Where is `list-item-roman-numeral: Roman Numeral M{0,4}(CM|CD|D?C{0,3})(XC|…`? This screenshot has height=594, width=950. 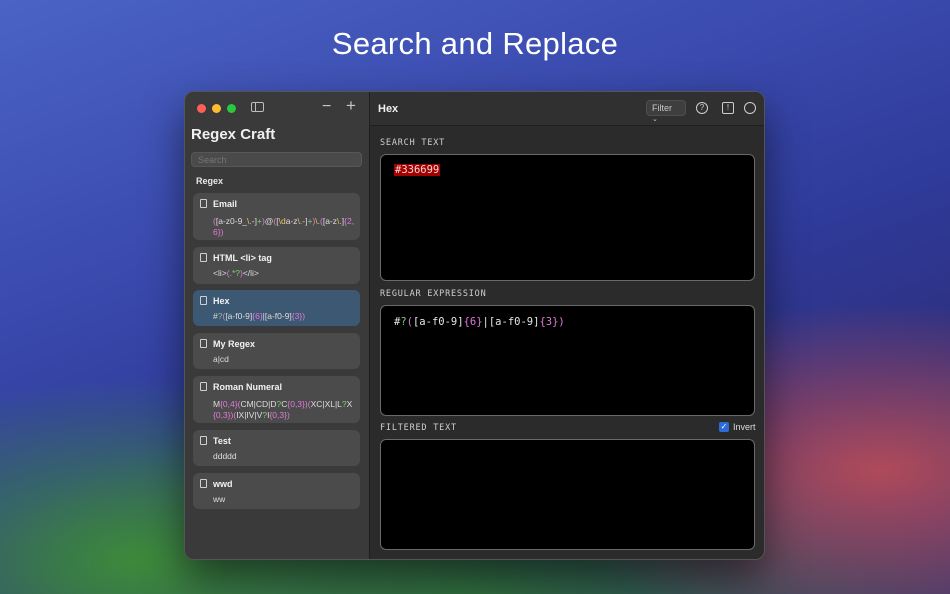
list-item-roman-numeral: Roman Numeral M{0,4}(CM|CD|D?C{0,3})(XC|… is located at coordinates (276, 399).